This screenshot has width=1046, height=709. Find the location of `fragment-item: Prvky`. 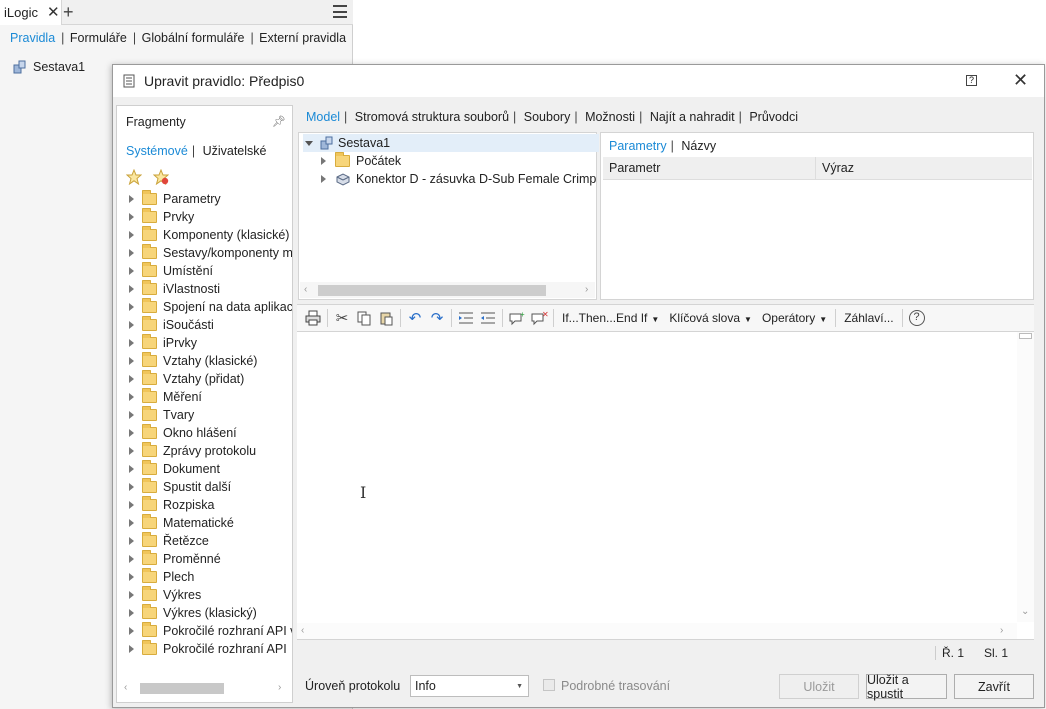

fragment-item: Prvky is located at coordinates (204, 217).